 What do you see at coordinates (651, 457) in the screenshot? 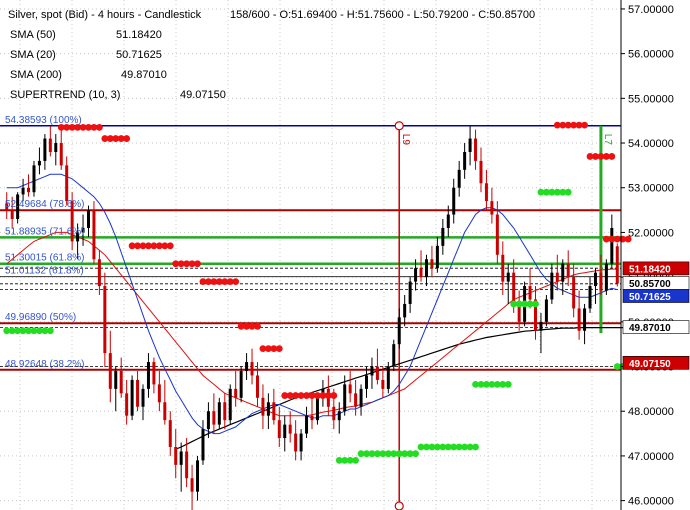
I see `y-tick-label: 47.00000` at bounding box center [651, 457].